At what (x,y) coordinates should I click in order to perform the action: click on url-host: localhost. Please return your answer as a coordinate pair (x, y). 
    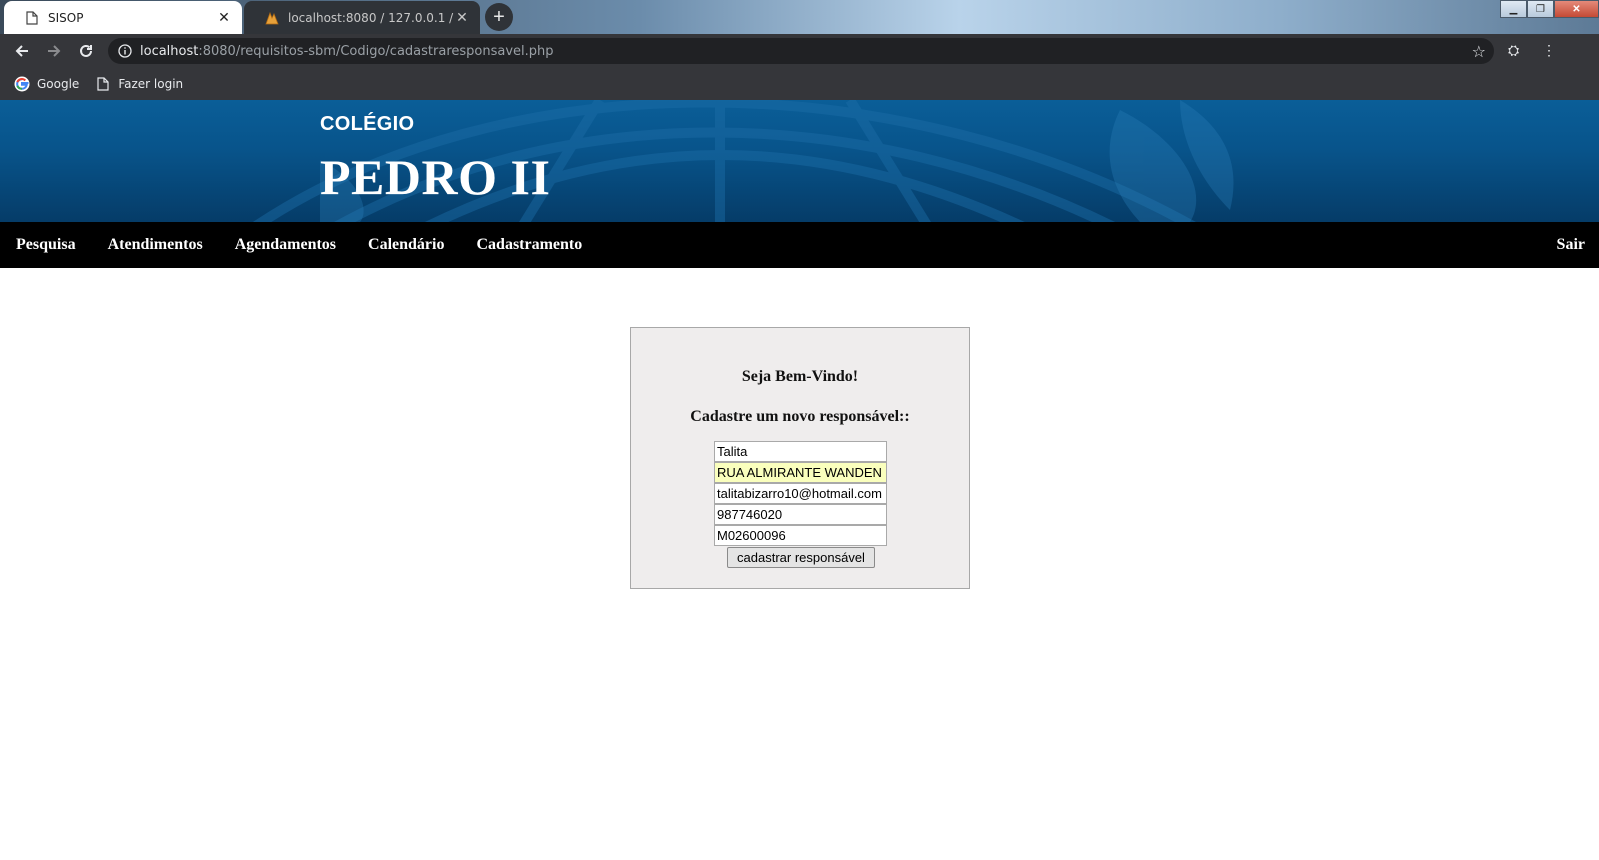
    Looking at the image, I should click on (169, 51).